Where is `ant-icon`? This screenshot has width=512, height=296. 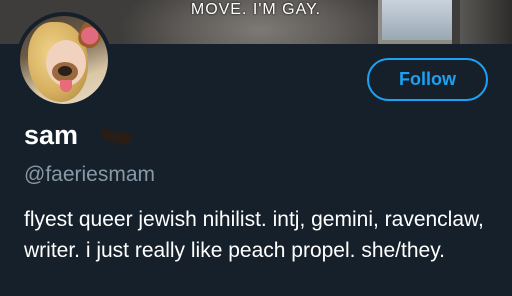
ant-icon is located at coordinates (115, 136).